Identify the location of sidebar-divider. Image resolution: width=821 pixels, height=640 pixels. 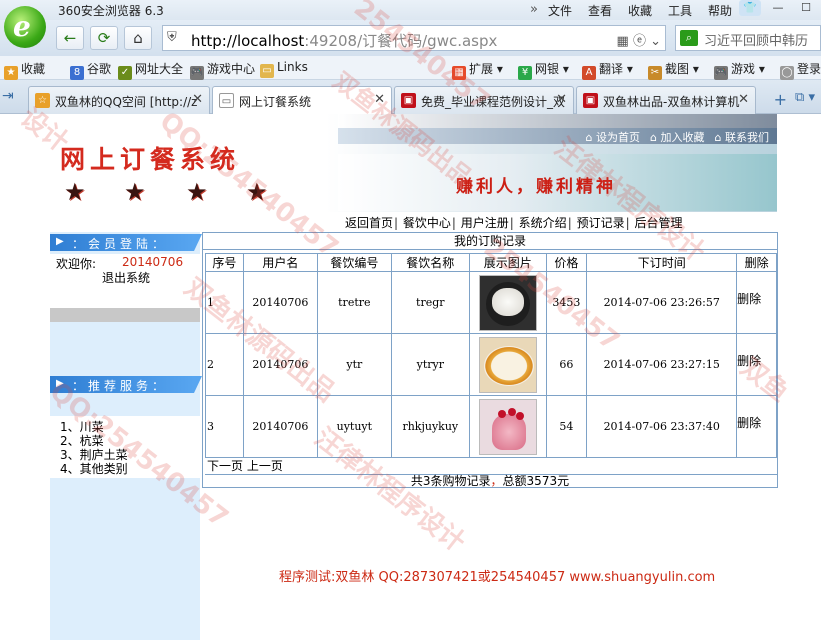
(125, 315).